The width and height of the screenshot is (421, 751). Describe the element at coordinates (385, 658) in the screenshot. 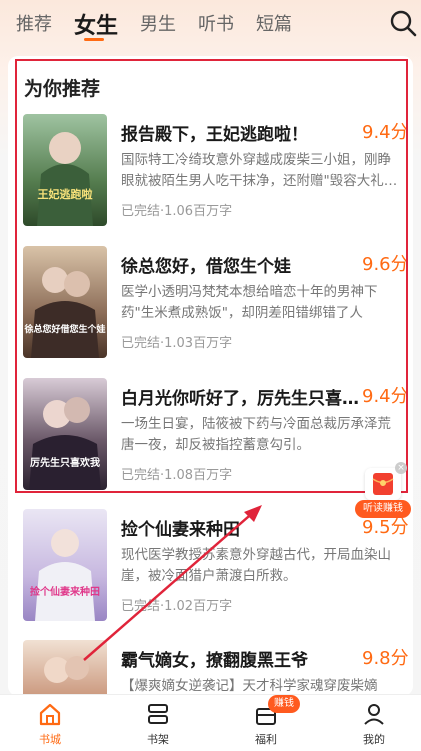

I see `book-score: 9.8分` at that location.